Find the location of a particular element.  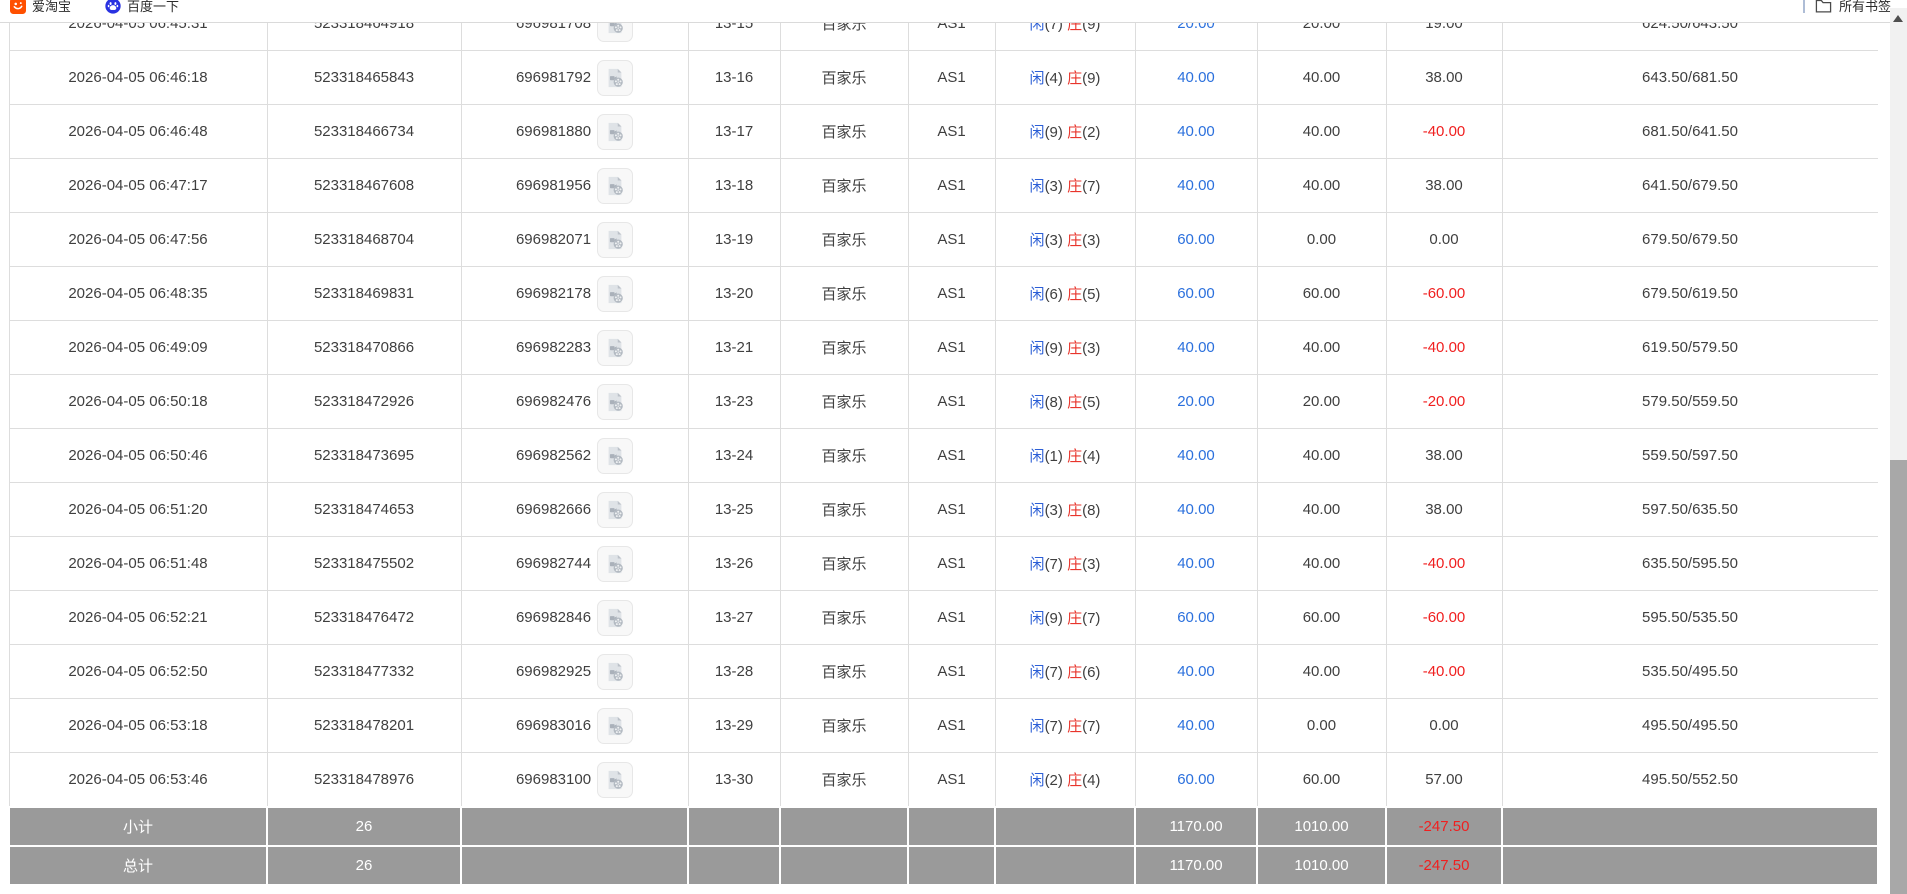

shoe-round-cell: 13-20 is located at coordinates (734, 293).